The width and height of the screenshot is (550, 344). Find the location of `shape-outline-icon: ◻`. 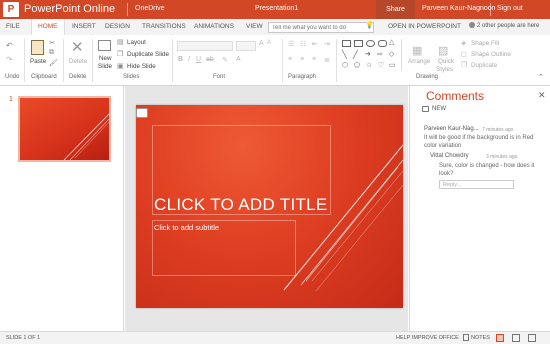

shape-outline-icon: ◻ is located at coordinates (464, 54).